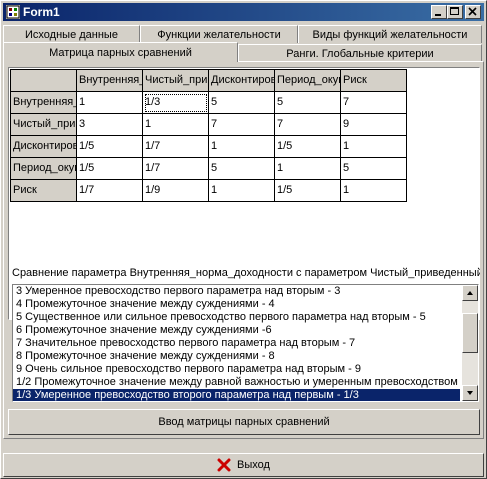  I want to click on table-row: Дисконтированный 1/5 1/7 1 1/5 1, so click(208, 146).